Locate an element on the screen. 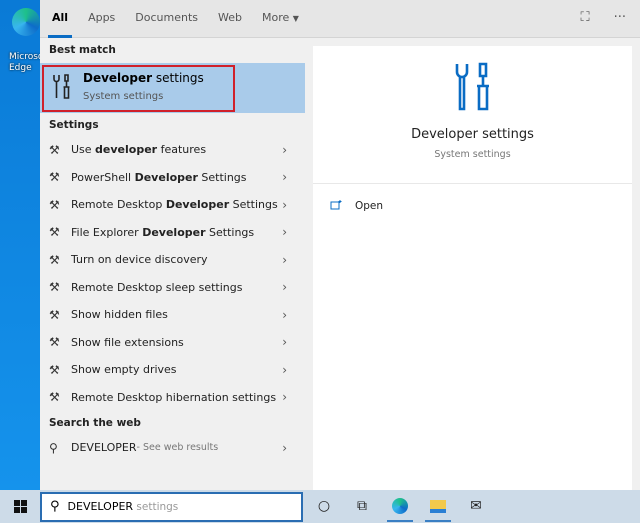 This screenshot has width=640, height=523. open-icon is located at coordinates (336, 206).